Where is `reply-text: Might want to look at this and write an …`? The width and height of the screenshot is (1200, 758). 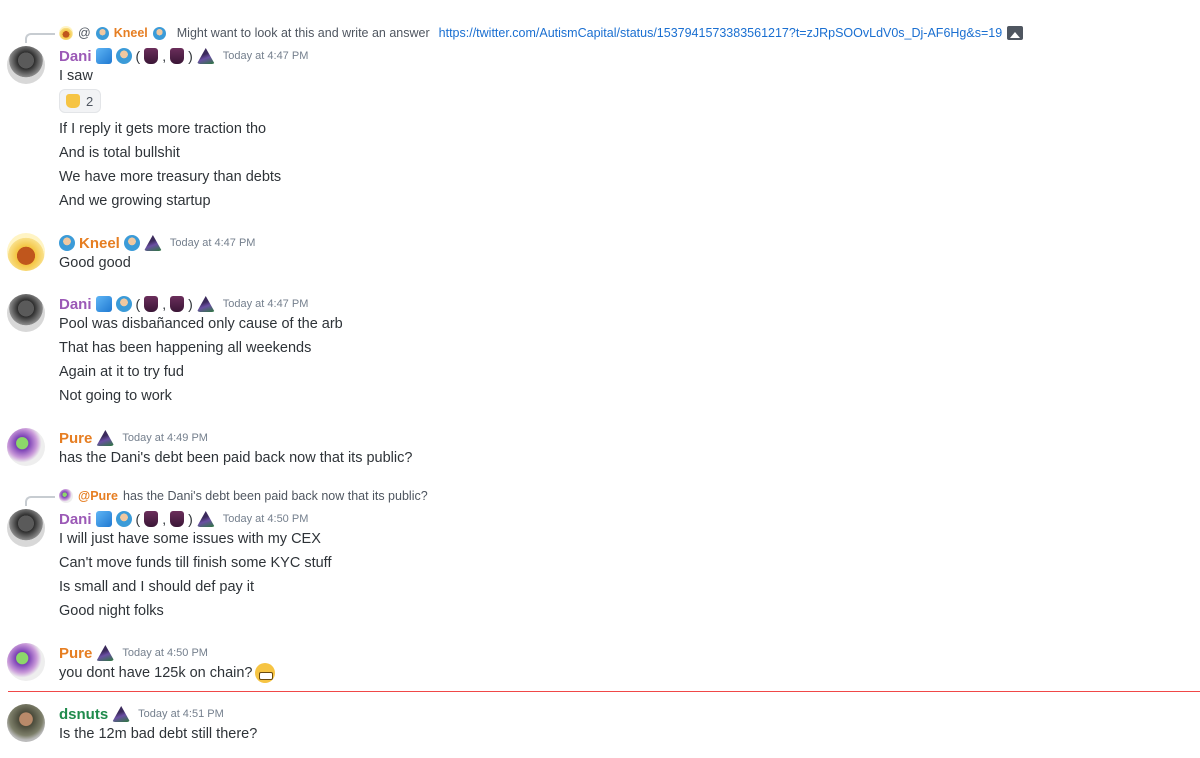
reply-text: Might want to look at this and write an … is located at coordinates (303, 33).